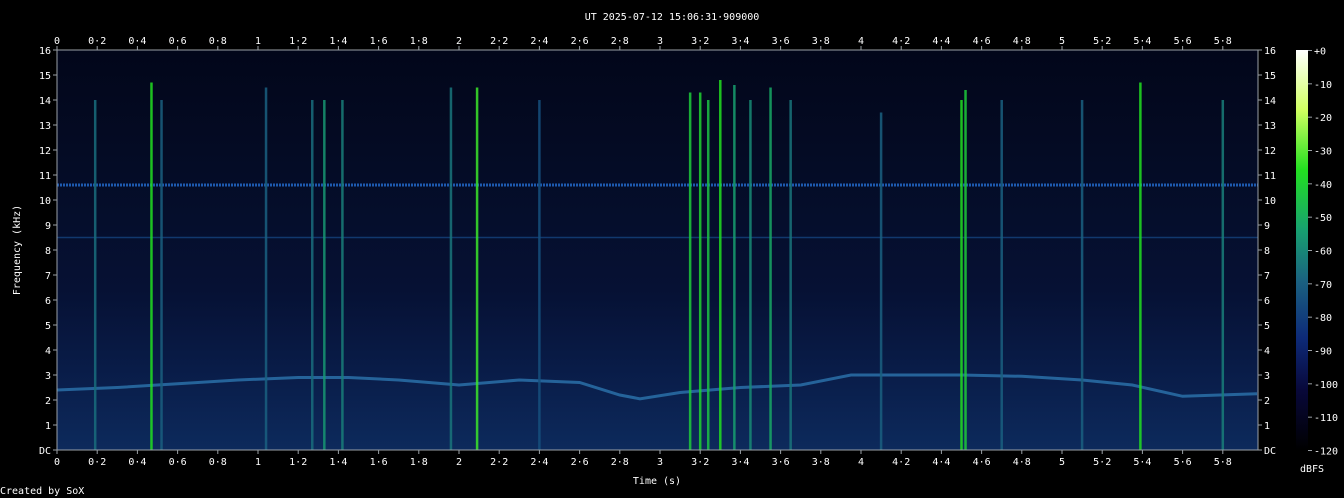 Image resolution: width=1344 pixels, height=498 pixels. I want to click on colorbar-tick-label: +0, so click(1320, 52).